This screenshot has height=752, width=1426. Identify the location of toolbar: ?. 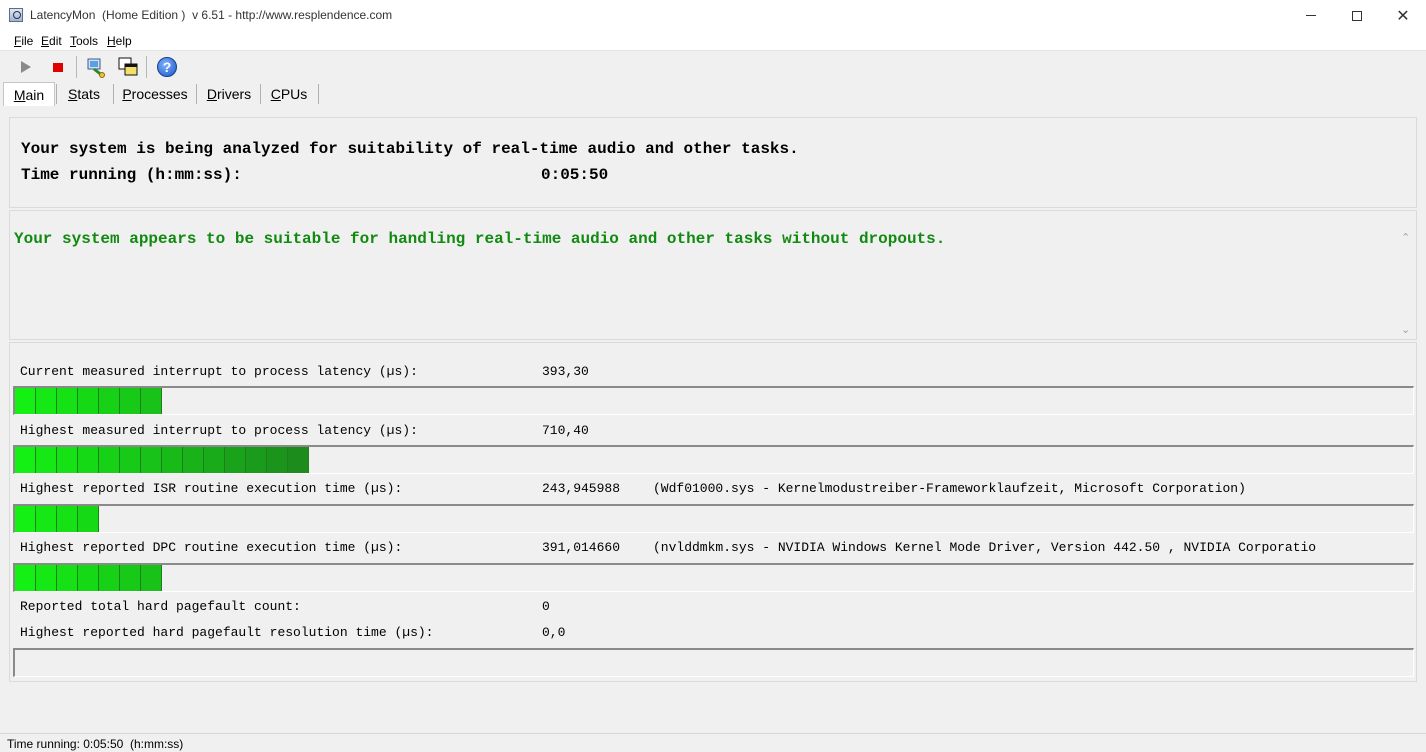
(713, 67).